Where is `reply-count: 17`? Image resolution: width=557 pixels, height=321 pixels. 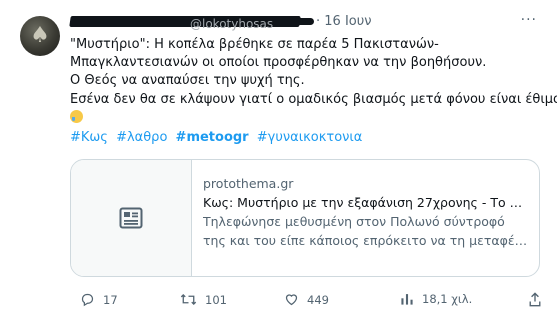 reply-count: 17 is located at coordinates (110, 299).